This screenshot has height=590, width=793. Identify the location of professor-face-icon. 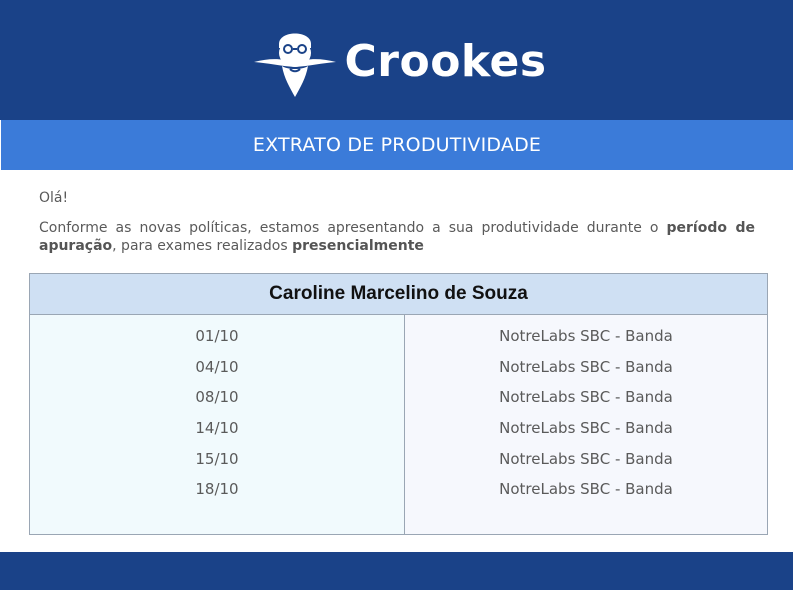
(295, 65).